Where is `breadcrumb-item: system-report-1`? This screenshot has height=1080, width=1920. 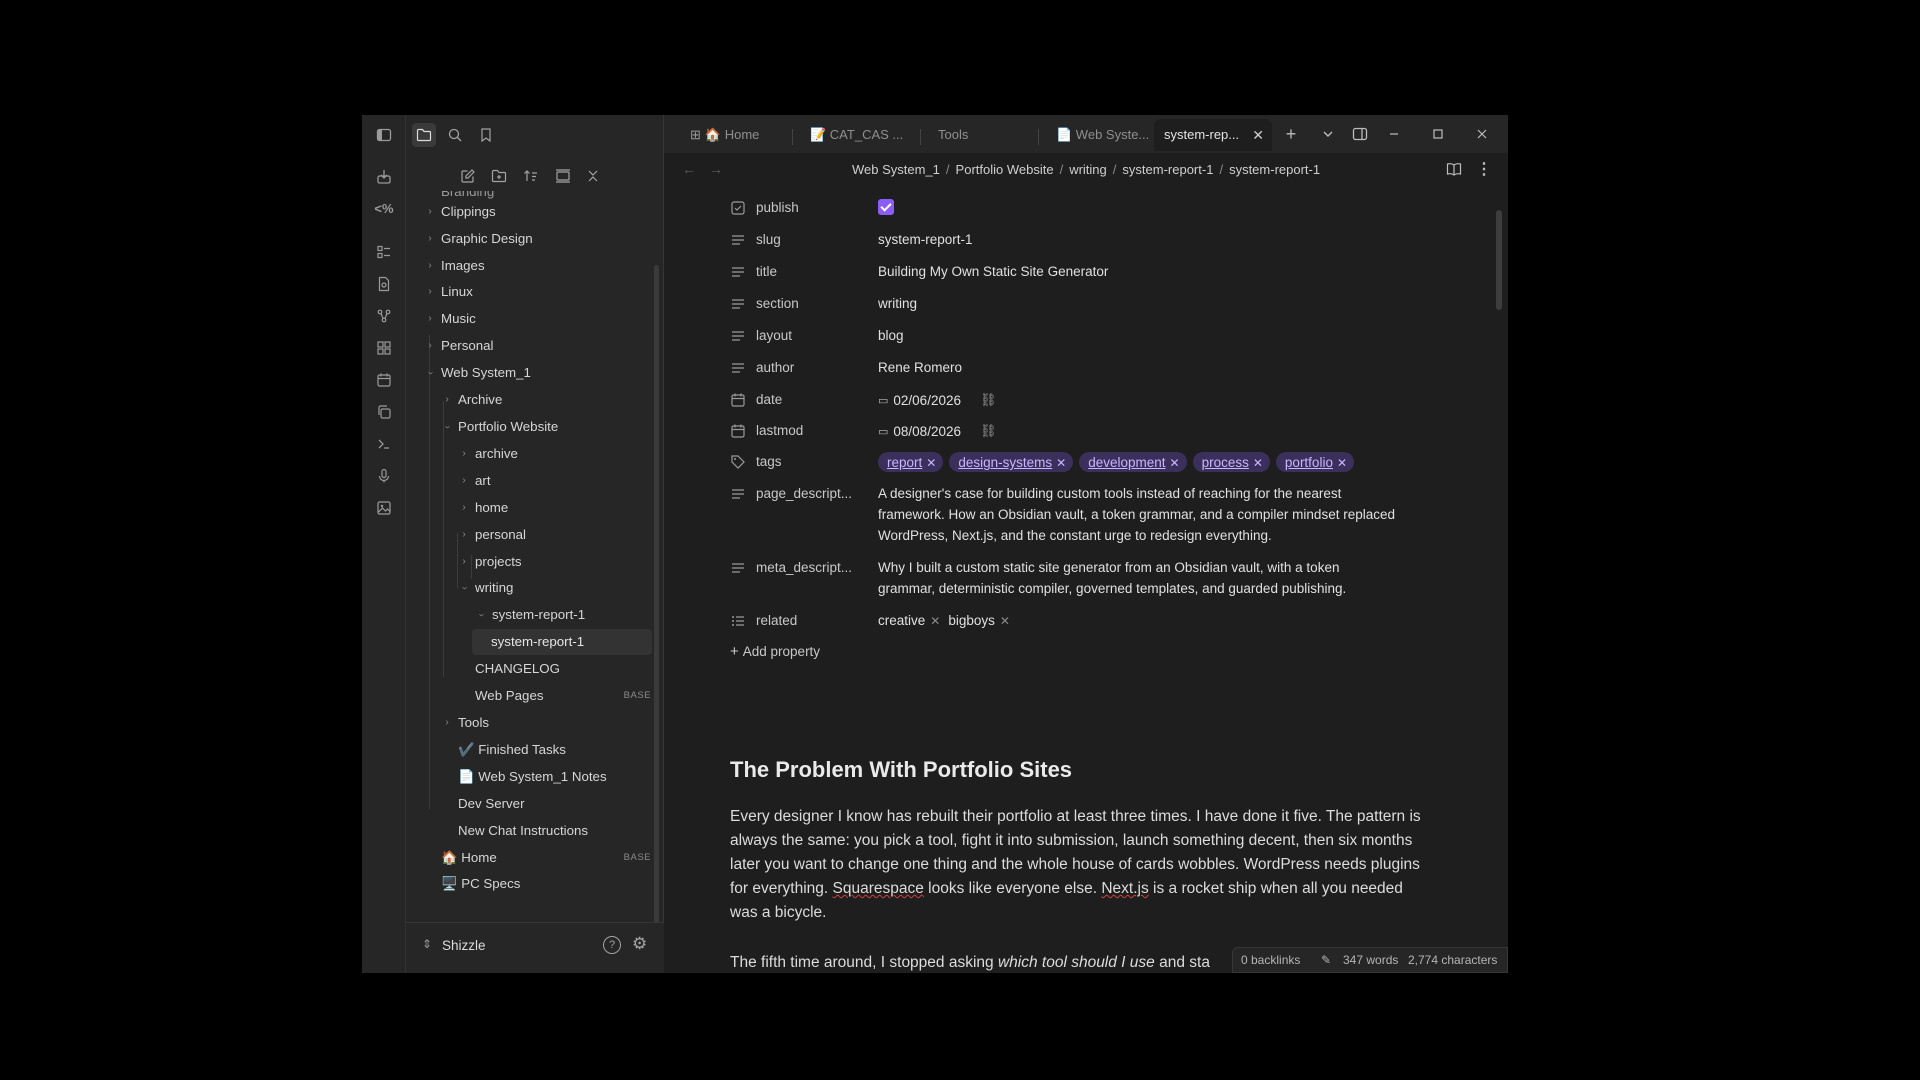
breadcrumb-item: system-report-1 is located at coordinates (1167, 169).